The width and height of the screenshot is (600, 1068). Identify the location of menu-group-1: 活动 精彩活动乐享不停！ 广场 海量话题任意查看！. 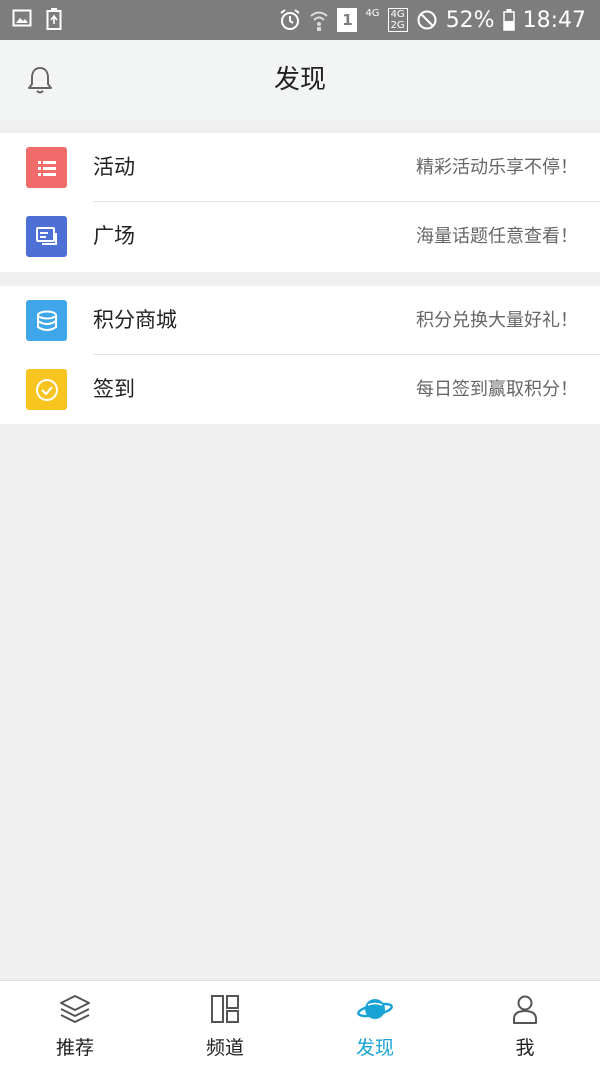
(300, 202).